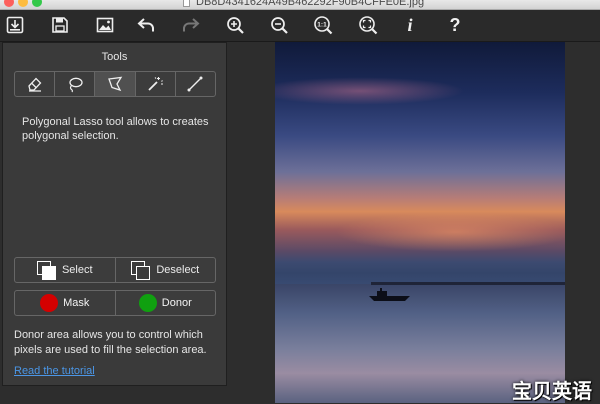 This screenshot has height=404, width=600. I want to click on redo-button, so click(191, 25).